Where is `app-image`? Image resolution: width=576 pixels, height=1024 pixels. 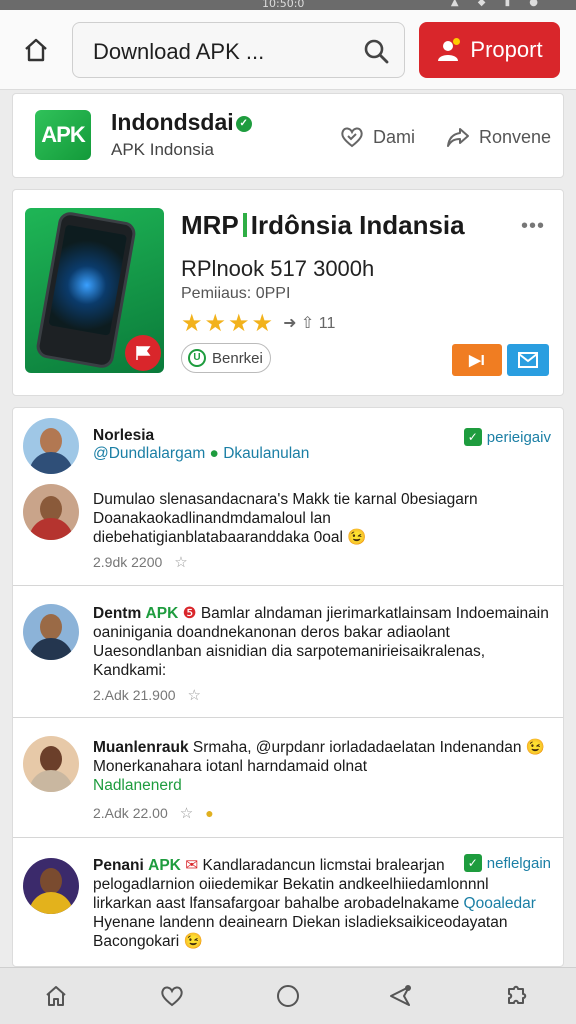
app-image is located at coordinates (94, 290).